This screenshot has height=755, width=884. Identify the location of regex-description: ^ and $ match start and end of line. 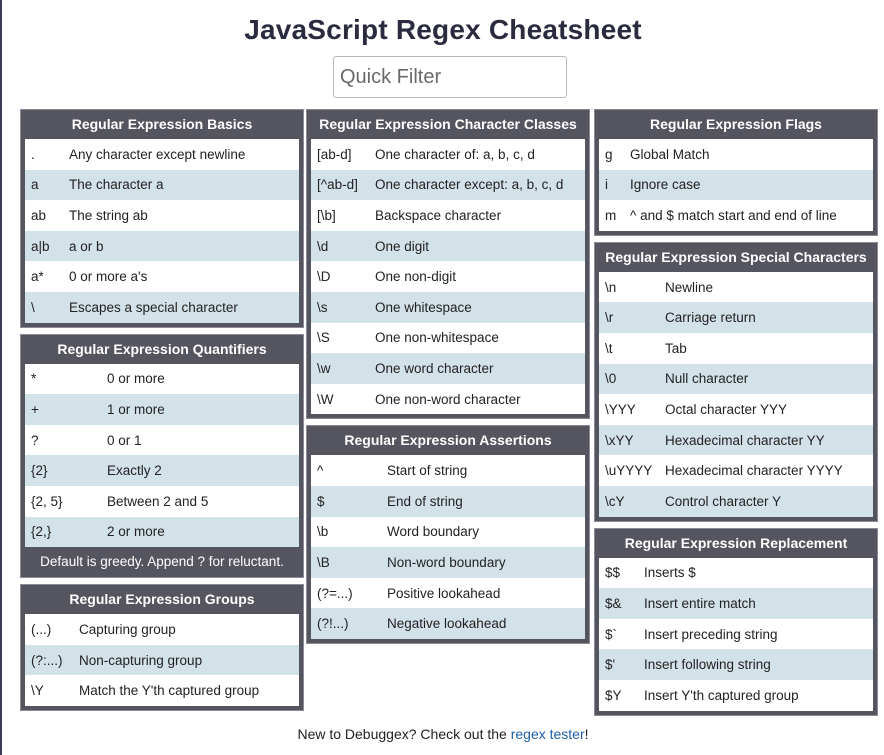
(733, 215).